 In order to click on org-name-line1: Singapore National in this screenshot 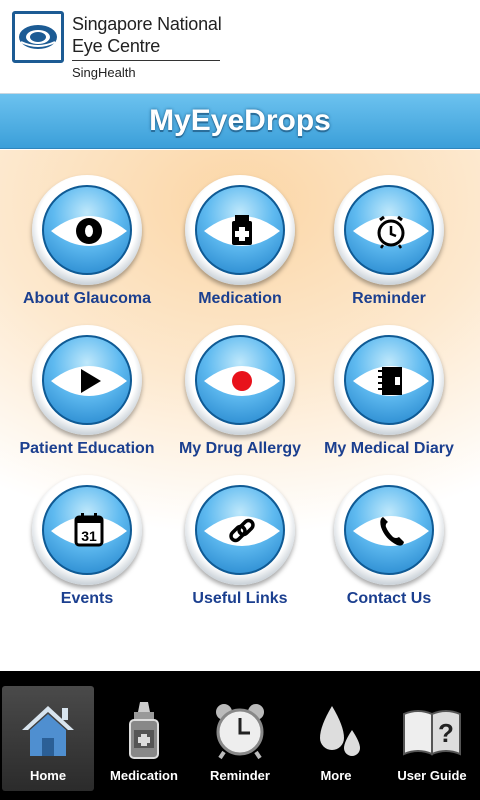, I will do `click(147, 24)`.